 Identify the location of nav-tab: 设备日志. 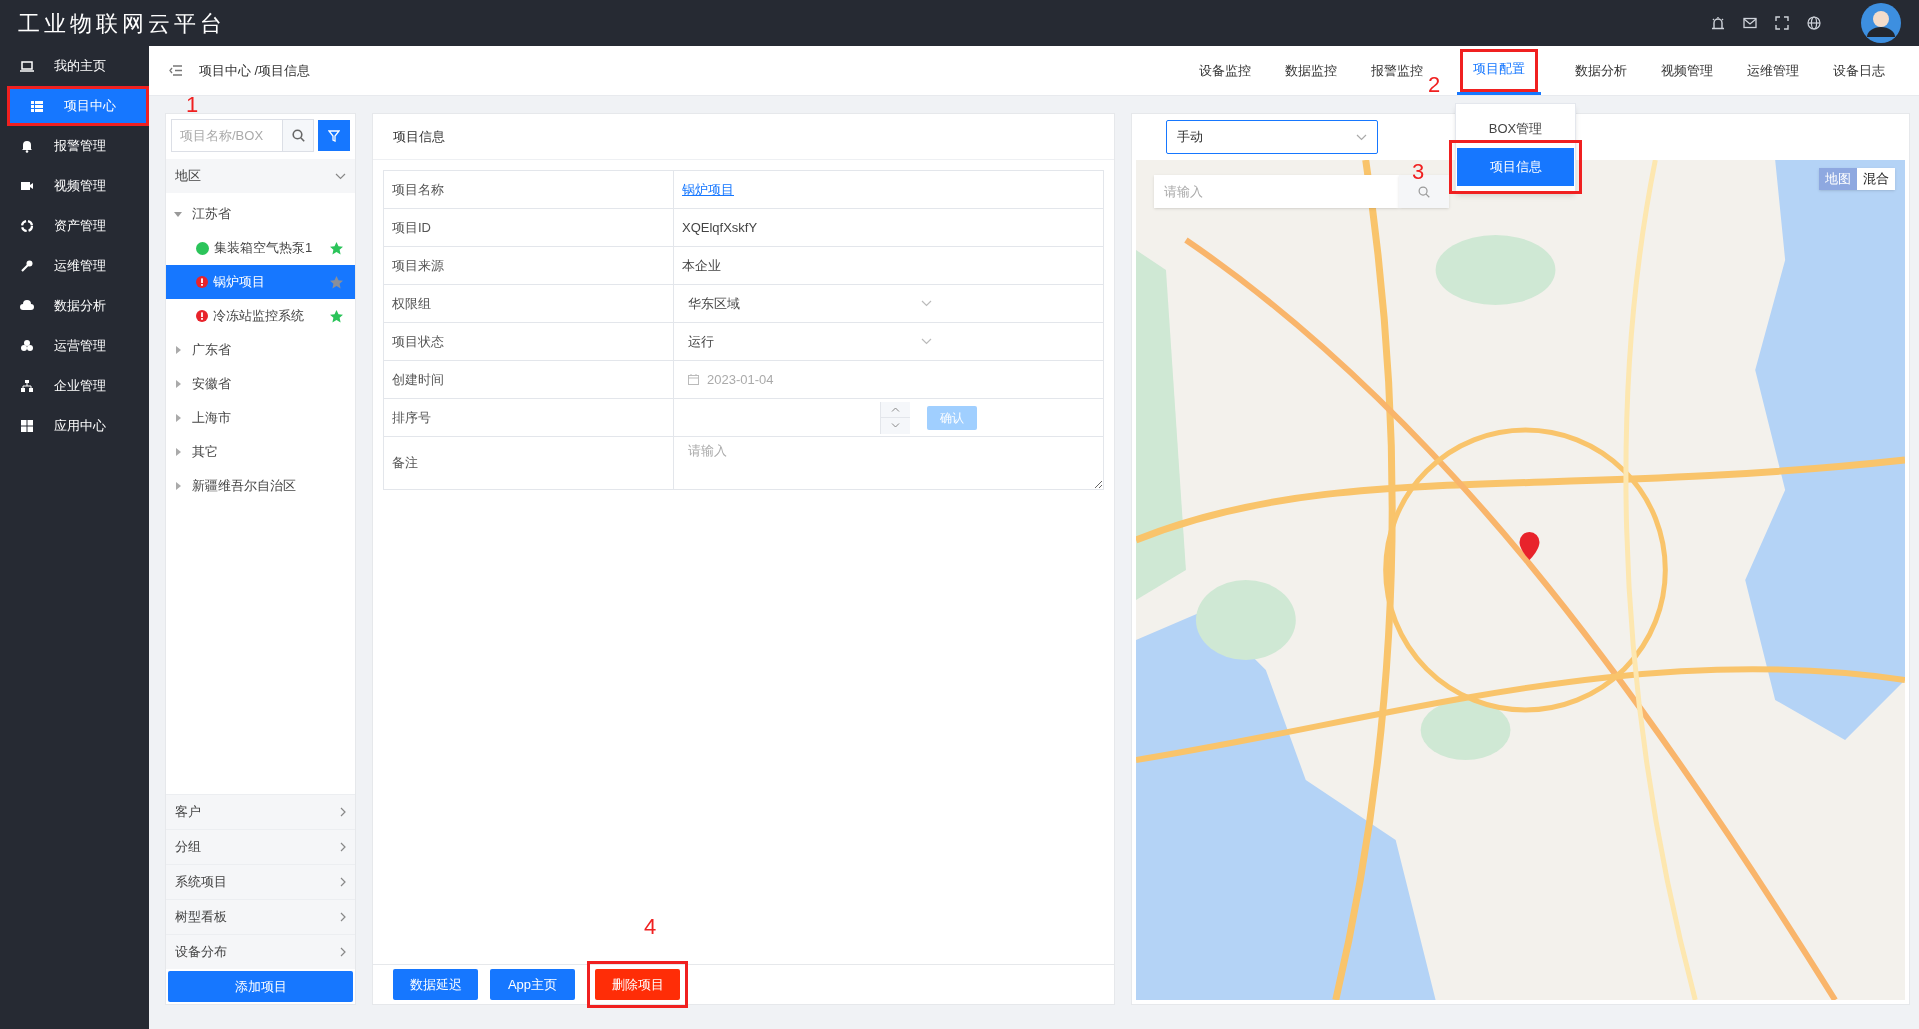
(1859, 70).